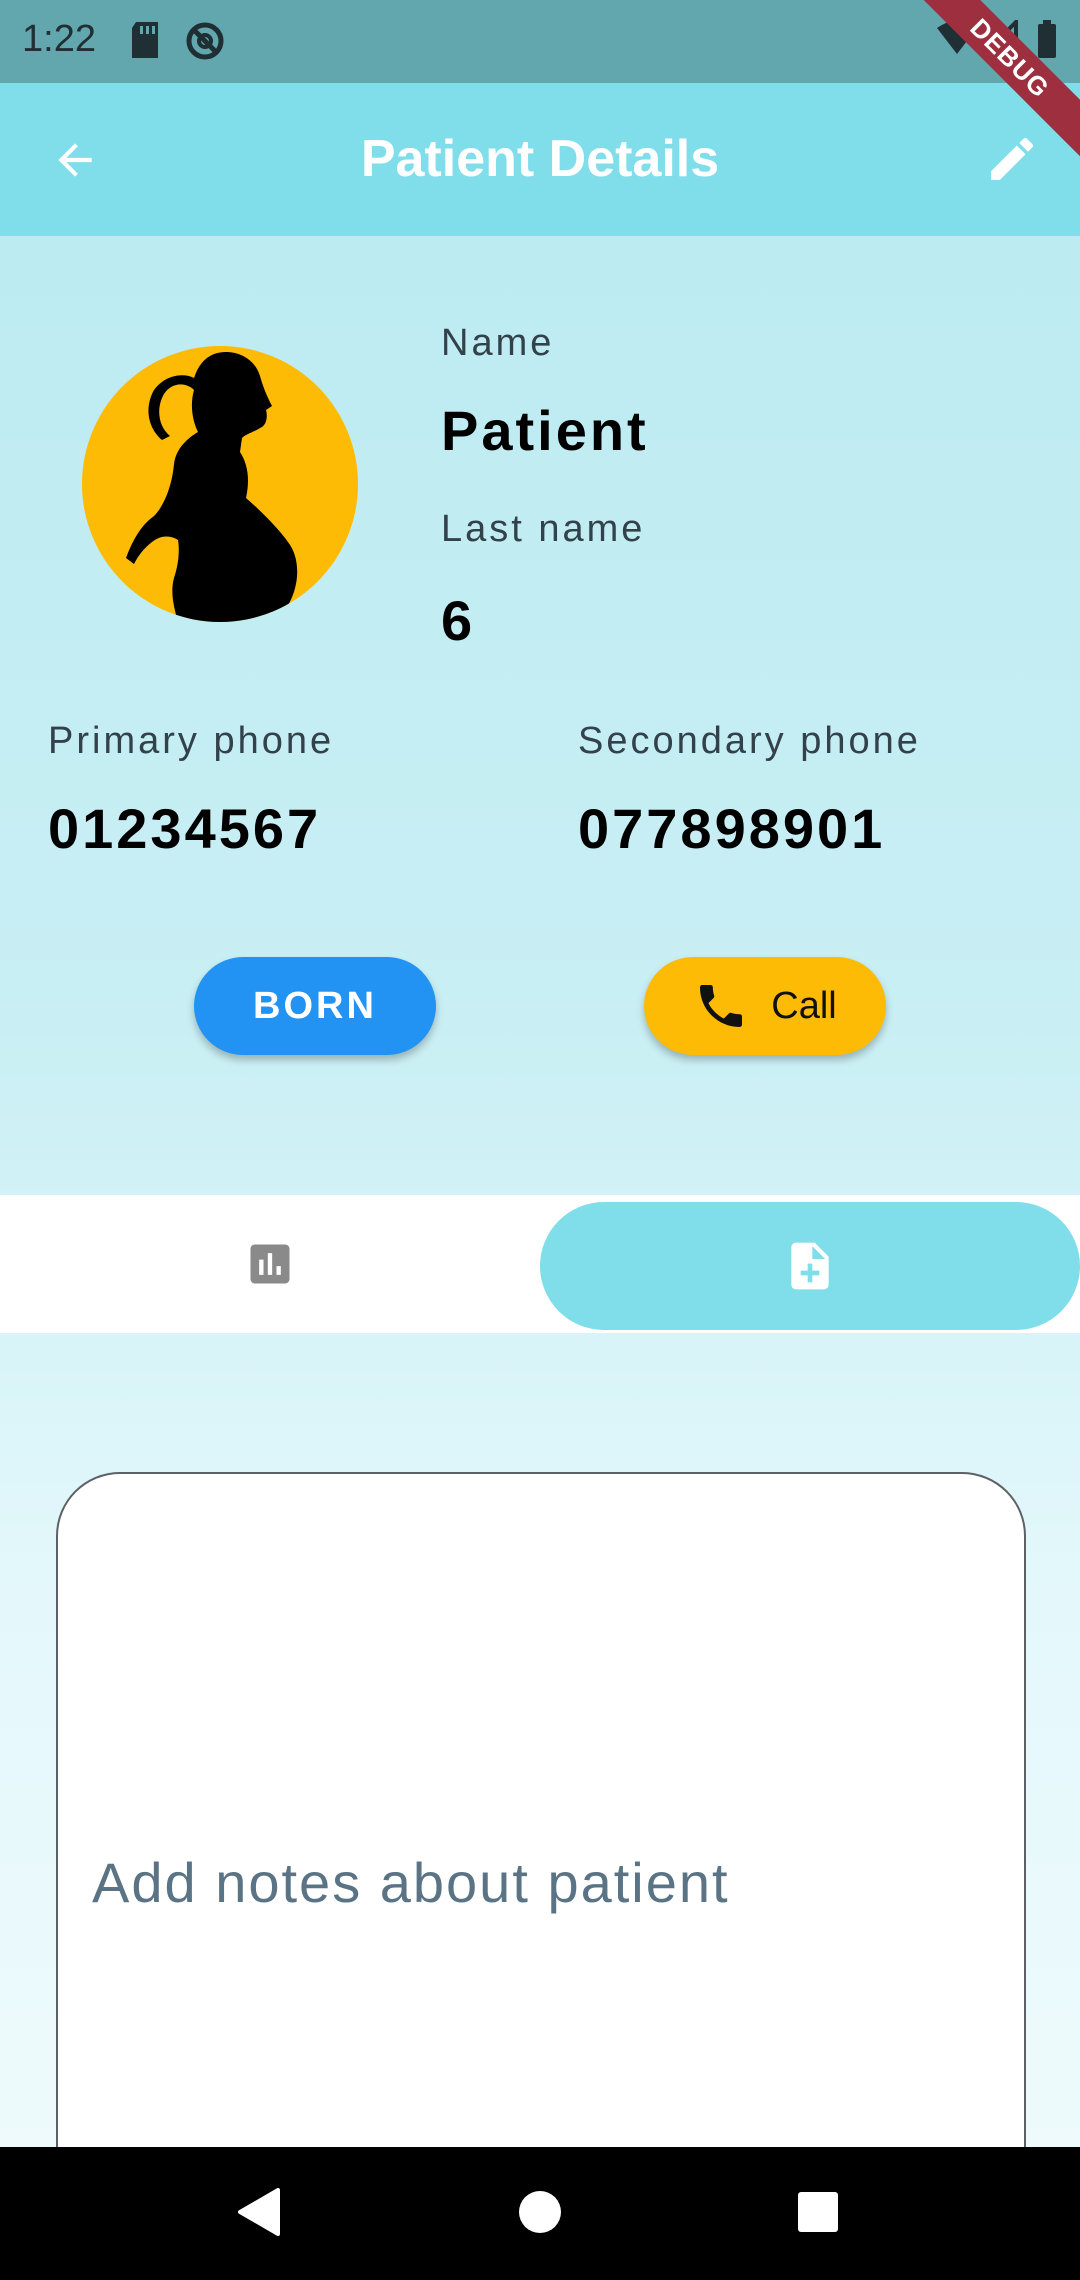  I want to click on tab-notes, so click(810, 1266).